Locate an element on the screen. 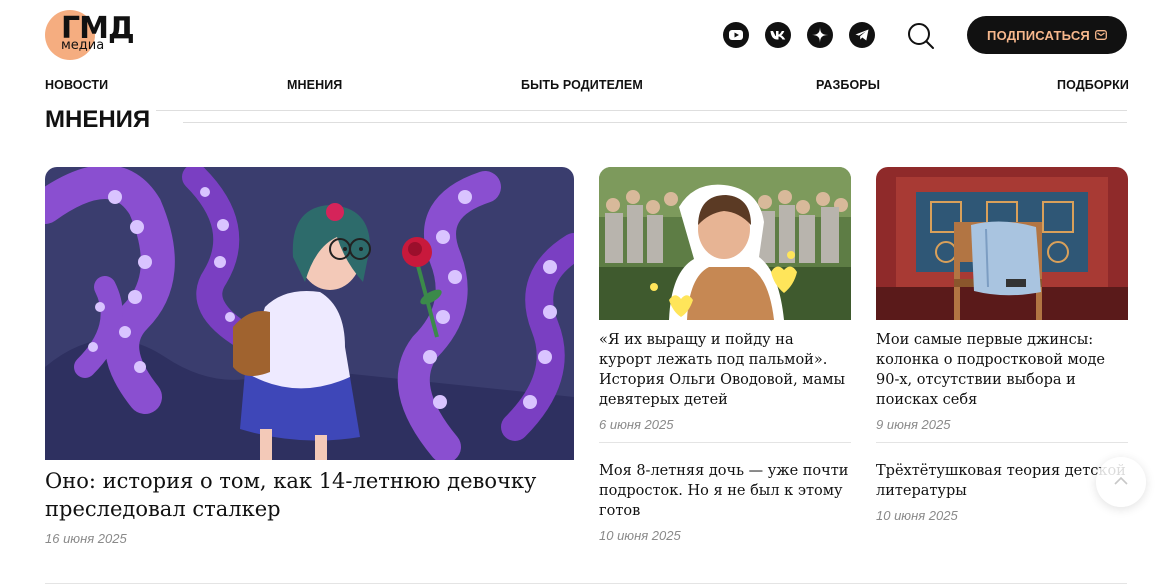 This screenshot has width=1176, height=585. article-image-ovodova is located at coordinates (725, 243).